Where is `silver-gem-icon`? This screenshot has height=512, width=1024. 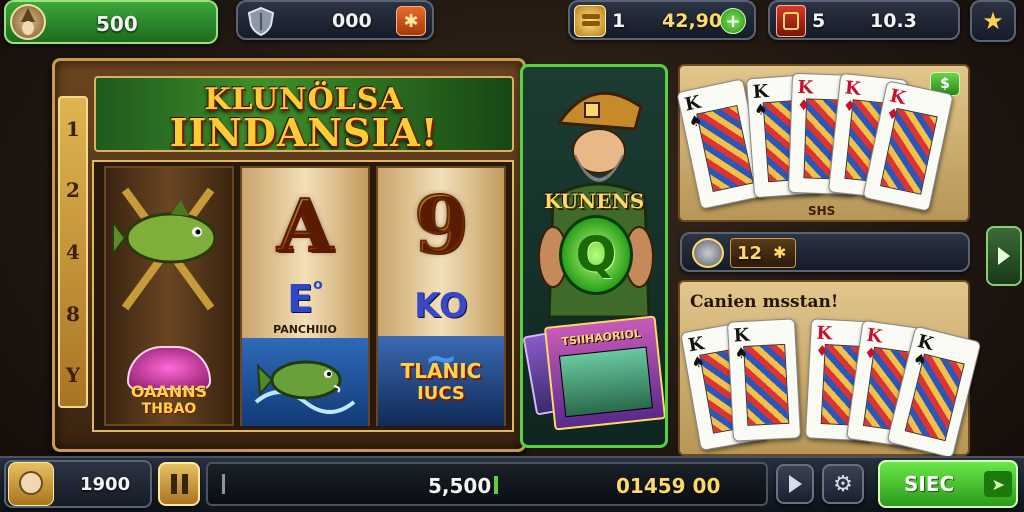
silver-gem-icon is located at coordinates (708, 253).